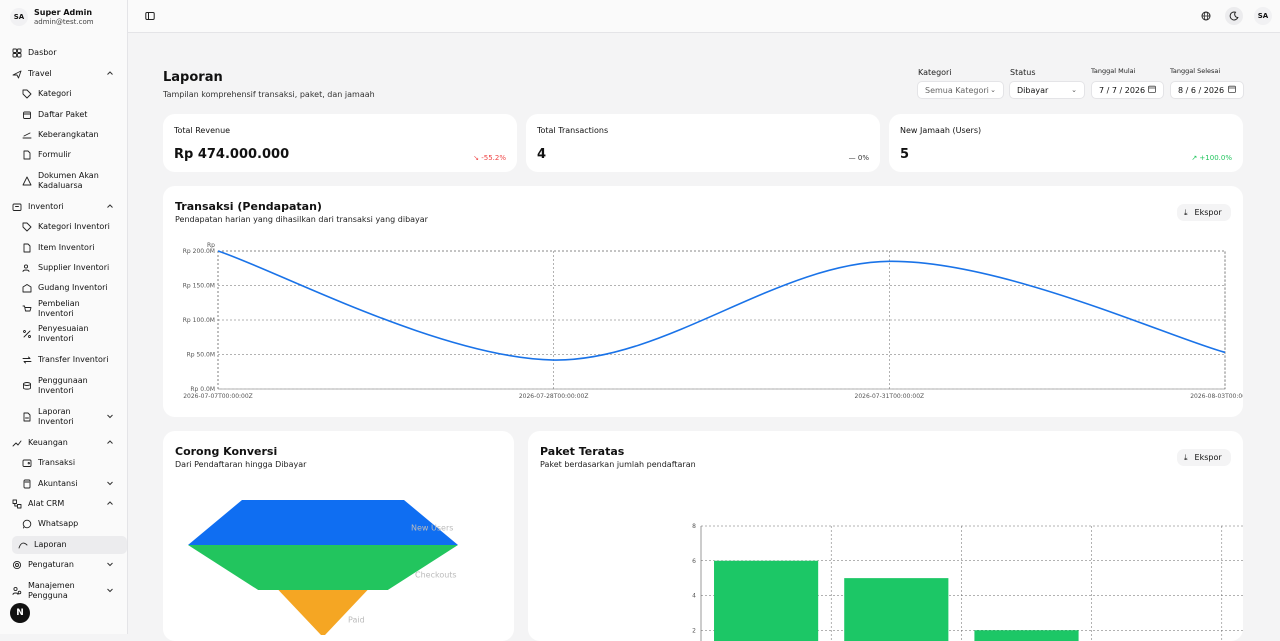  Describe the element at coordinates (356, 620) in the screenshot. I see `funnel-label: Paid` at that location.